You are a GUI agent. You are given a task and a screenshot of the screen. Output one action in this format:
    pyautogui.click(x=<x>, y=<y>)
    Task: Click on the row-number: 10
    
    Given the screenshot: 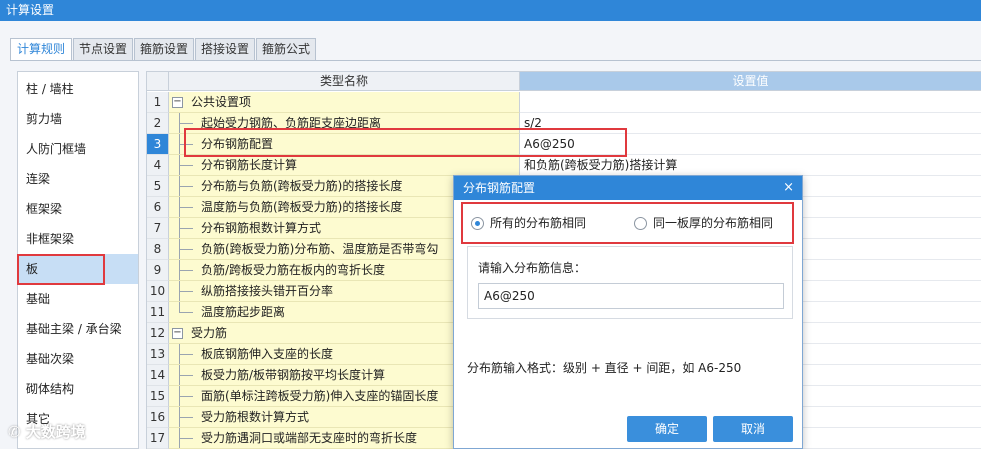 What is the action you would take?
    pyautogui.click(x=158, y=291)
    